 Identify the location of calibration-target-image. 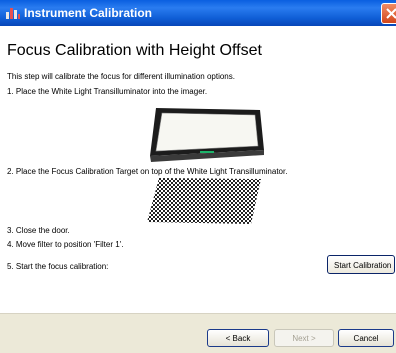
(204, 201).